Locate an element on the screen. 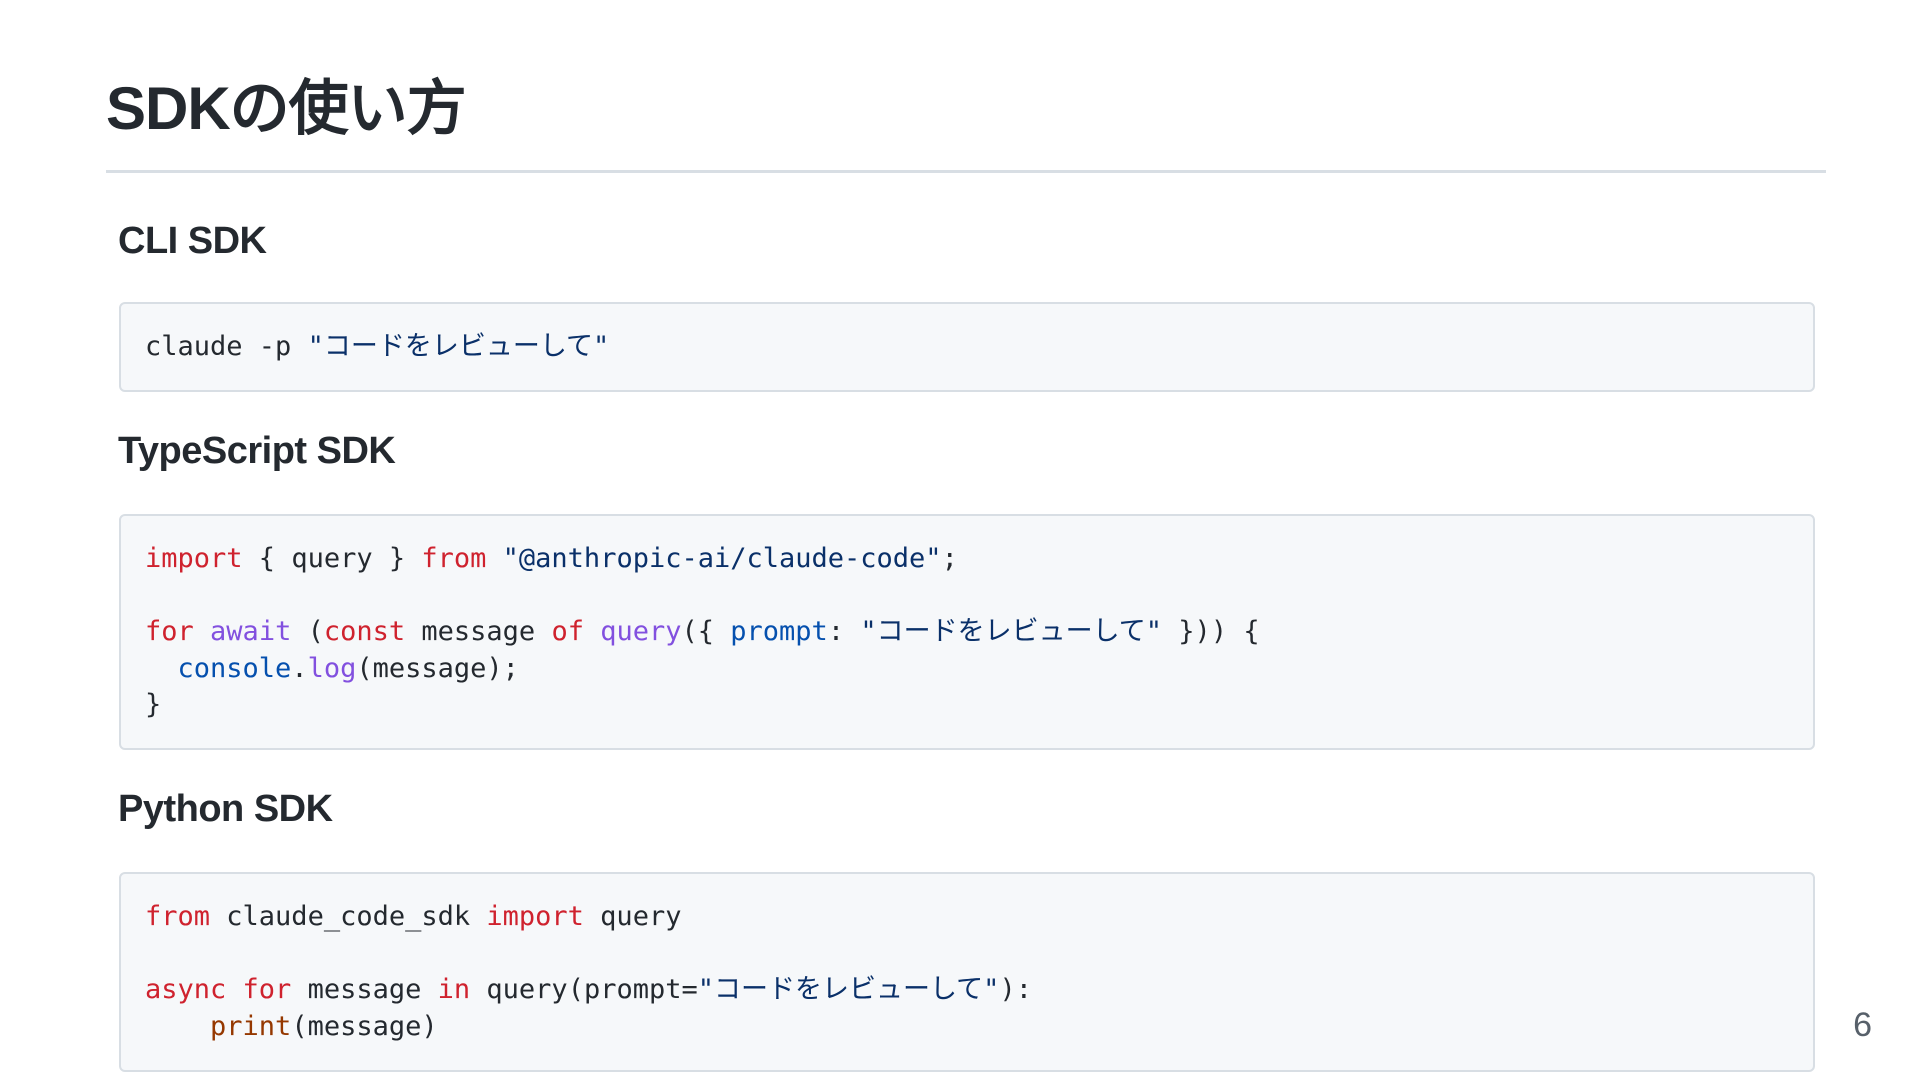  code-token: } is located at coordinates (153, 704).